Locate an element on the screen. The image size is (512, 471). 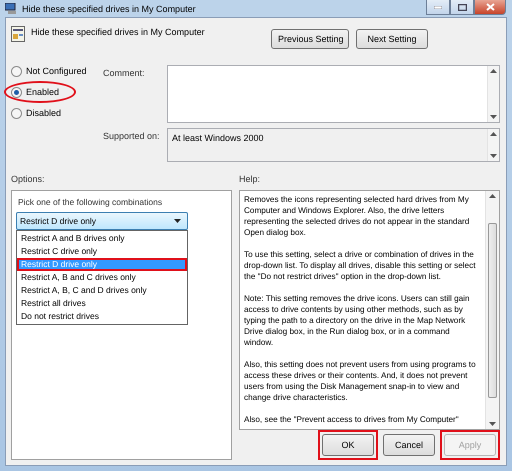
dialog-button: Cancel is located at coordinates (409, 445).